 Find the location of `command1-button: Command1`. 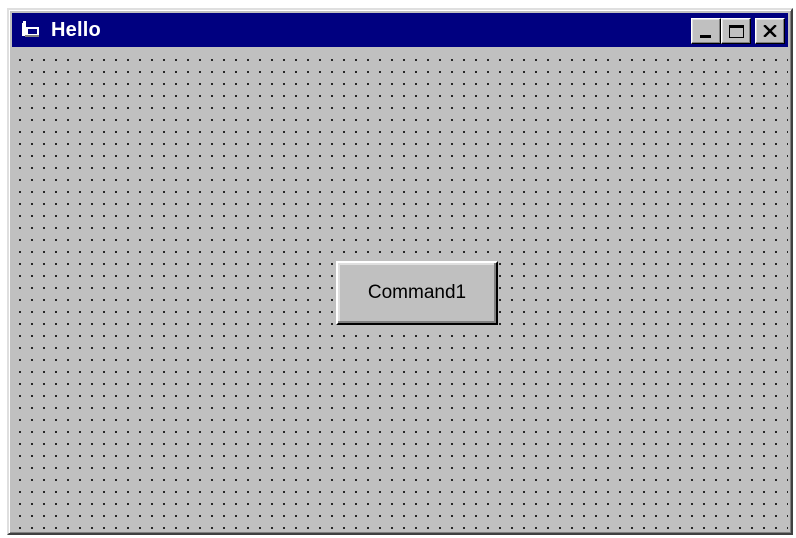

command1-button: Command1 is located at coordinates (417, 293).